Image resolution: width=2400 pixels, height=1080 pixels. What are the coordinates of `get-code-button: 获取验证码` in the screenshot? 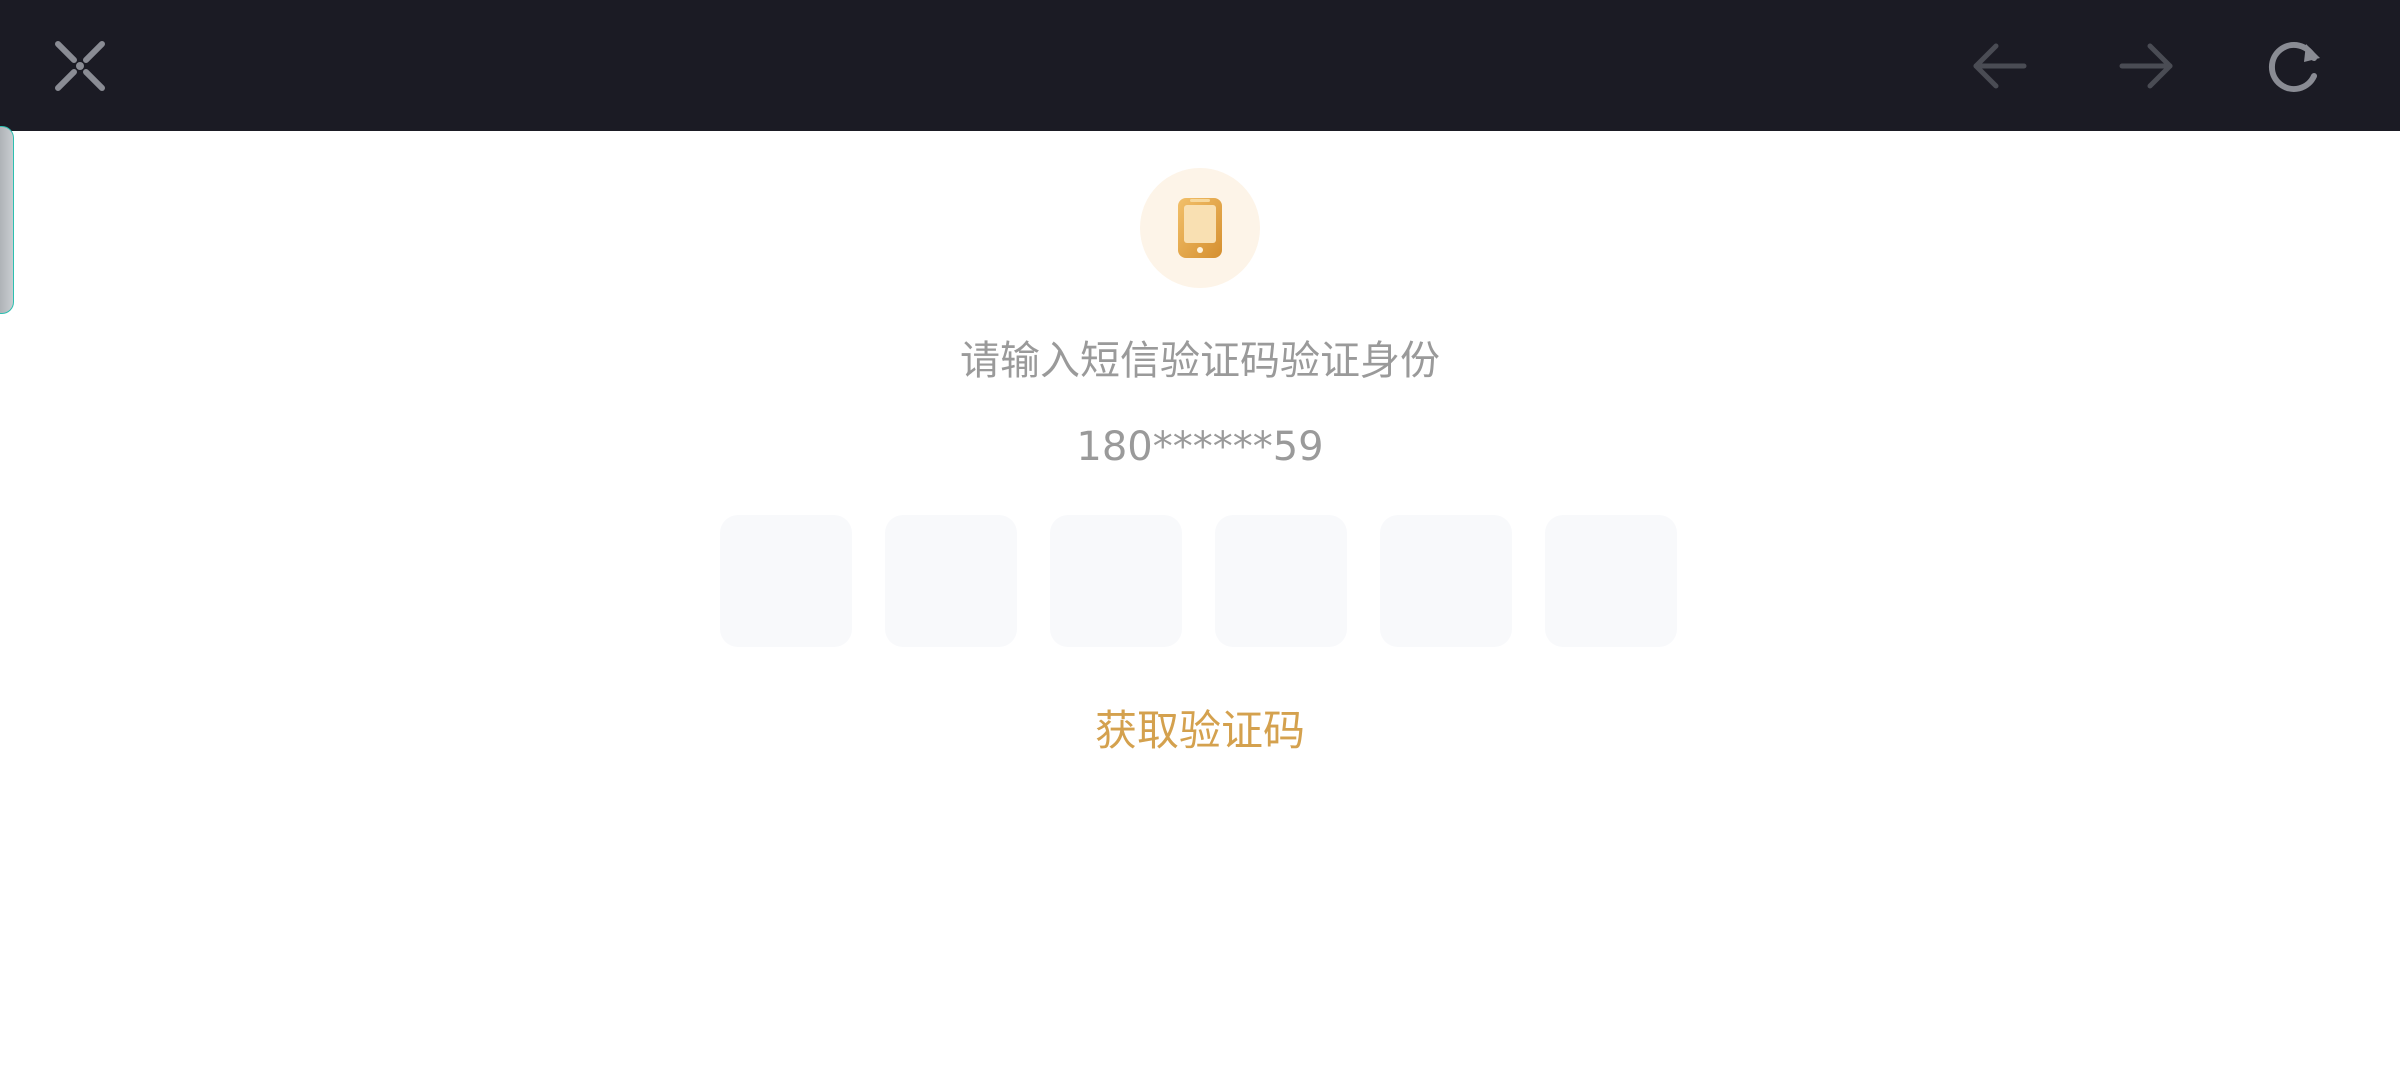 It's located at (1200, 731).